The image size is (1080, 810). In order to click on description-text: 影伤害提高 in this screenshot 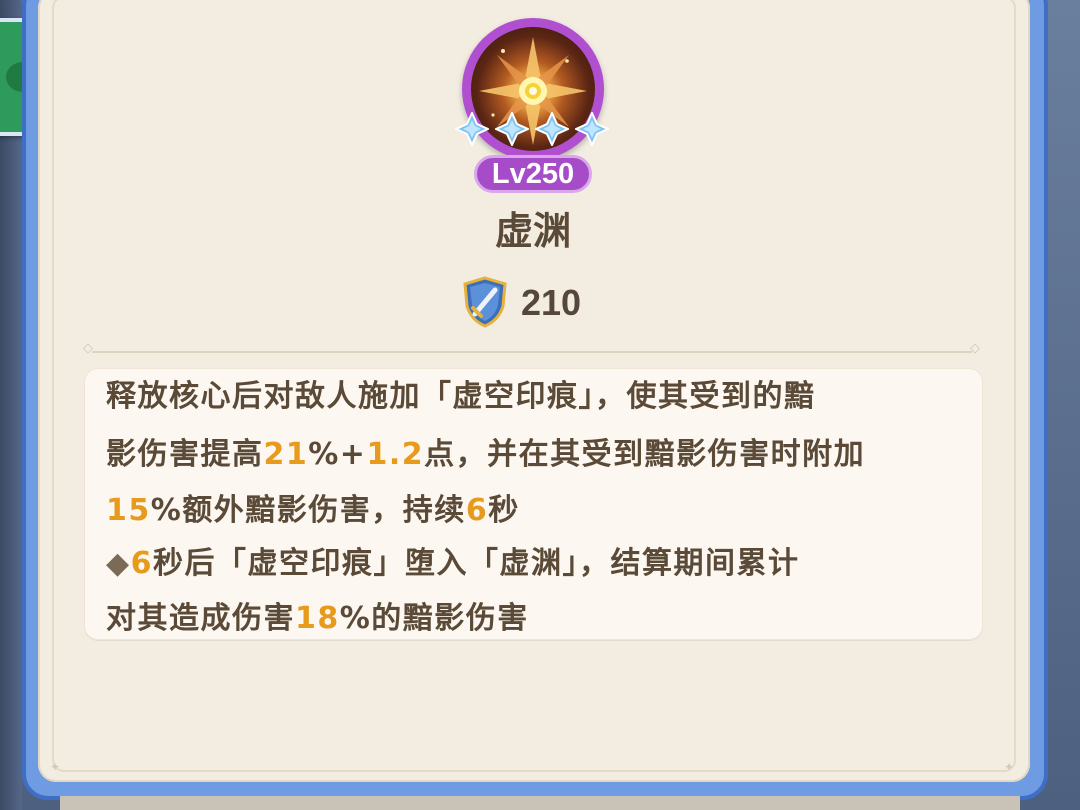, I will do `click(185, 454)`.